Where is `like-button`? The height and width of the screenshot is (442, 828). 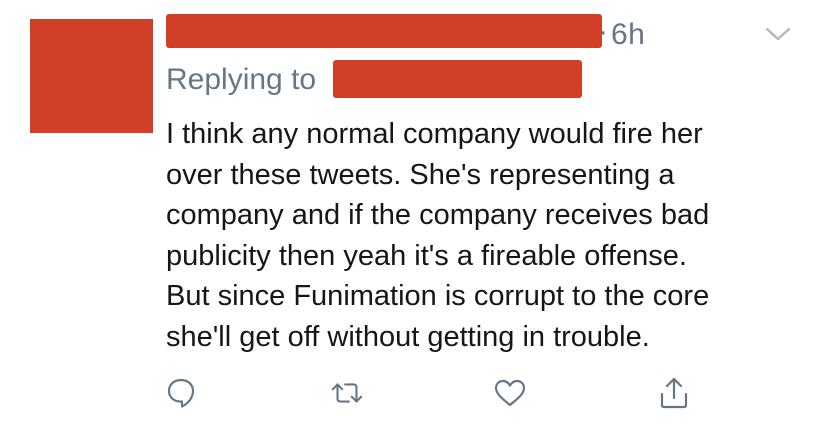
like-button is located at coordinates (510, 393).